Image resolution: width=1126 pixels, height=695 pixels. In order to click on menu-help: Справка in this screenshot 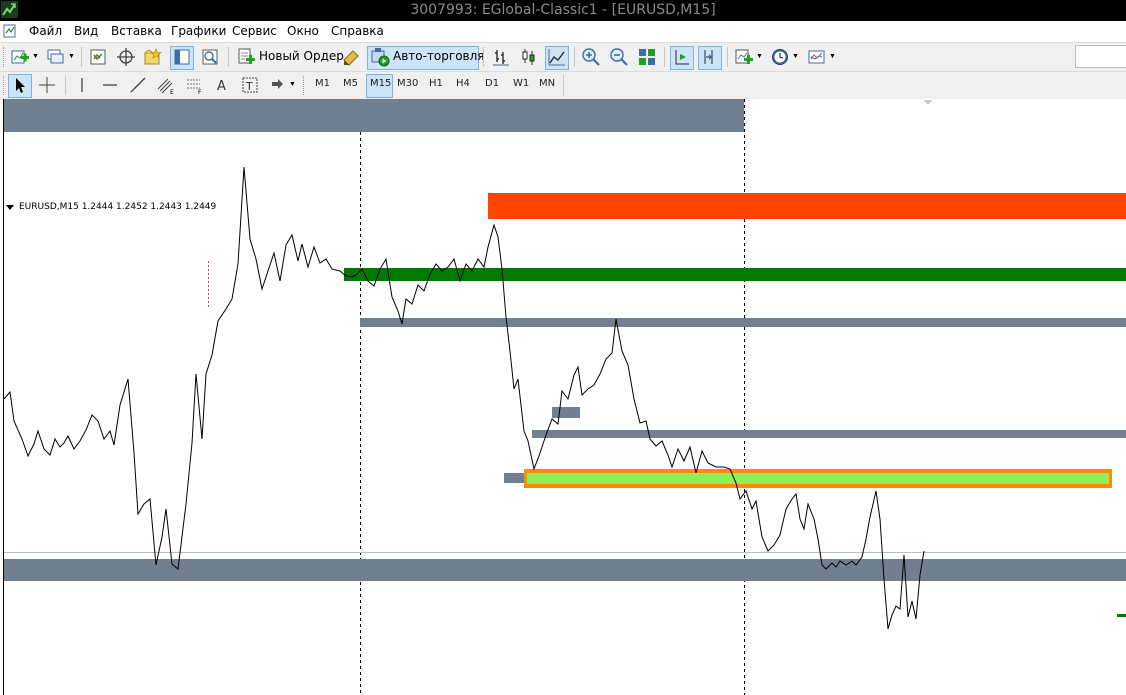, I will do `click(357, 31)`.